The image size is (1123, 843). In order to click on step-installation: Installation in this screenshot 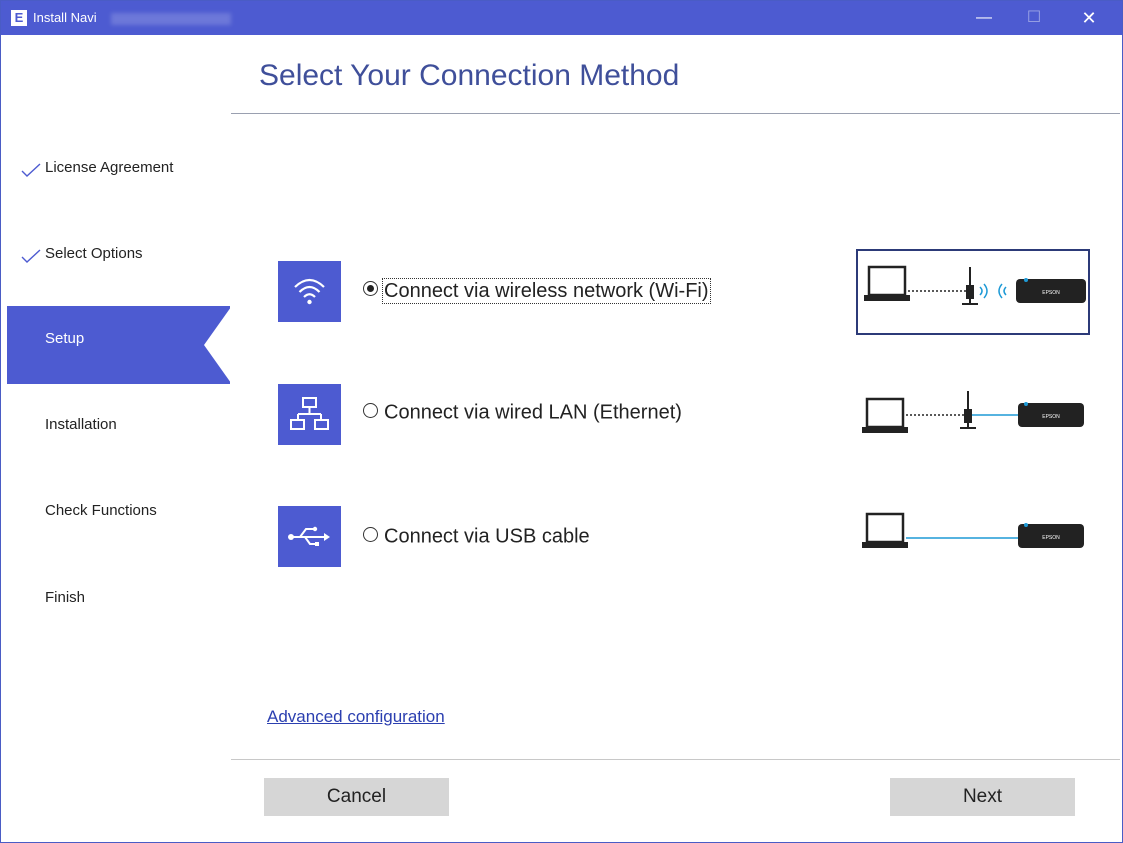, I will do `click(115, 456)`.